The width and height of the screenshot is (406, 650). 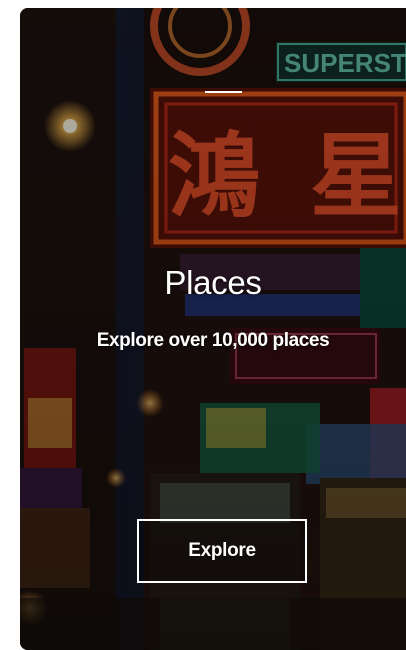 What do you see at coordinates (213, 282) in the screenshot?
I see `card-title: Places` at bounding box center [213, 282].